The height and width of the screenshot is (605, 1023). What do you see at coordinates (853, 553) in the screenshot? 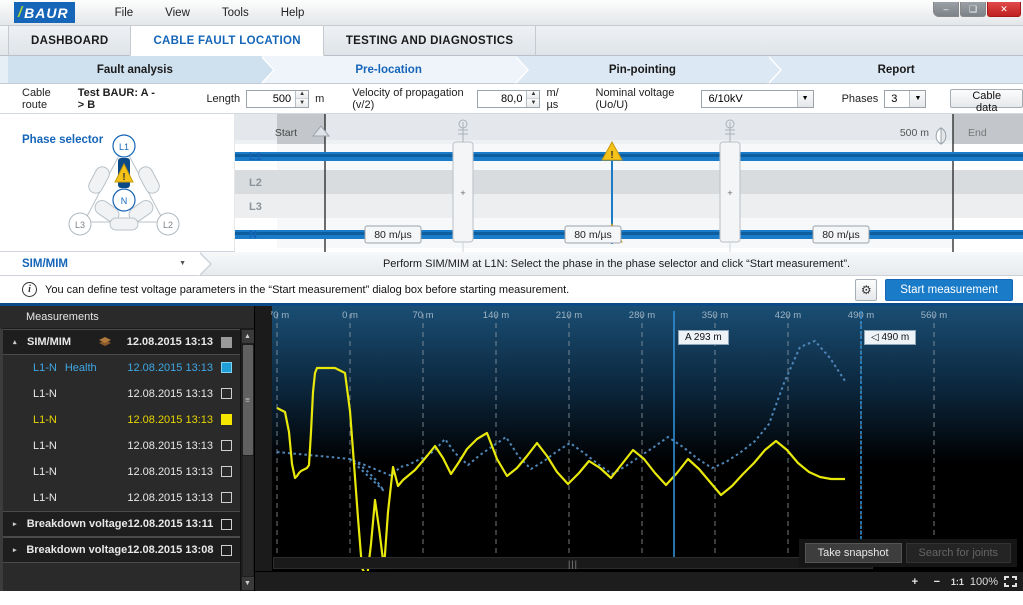
I see `take-snapshot-button: Take snapshot` at bounding box center [853, 553].